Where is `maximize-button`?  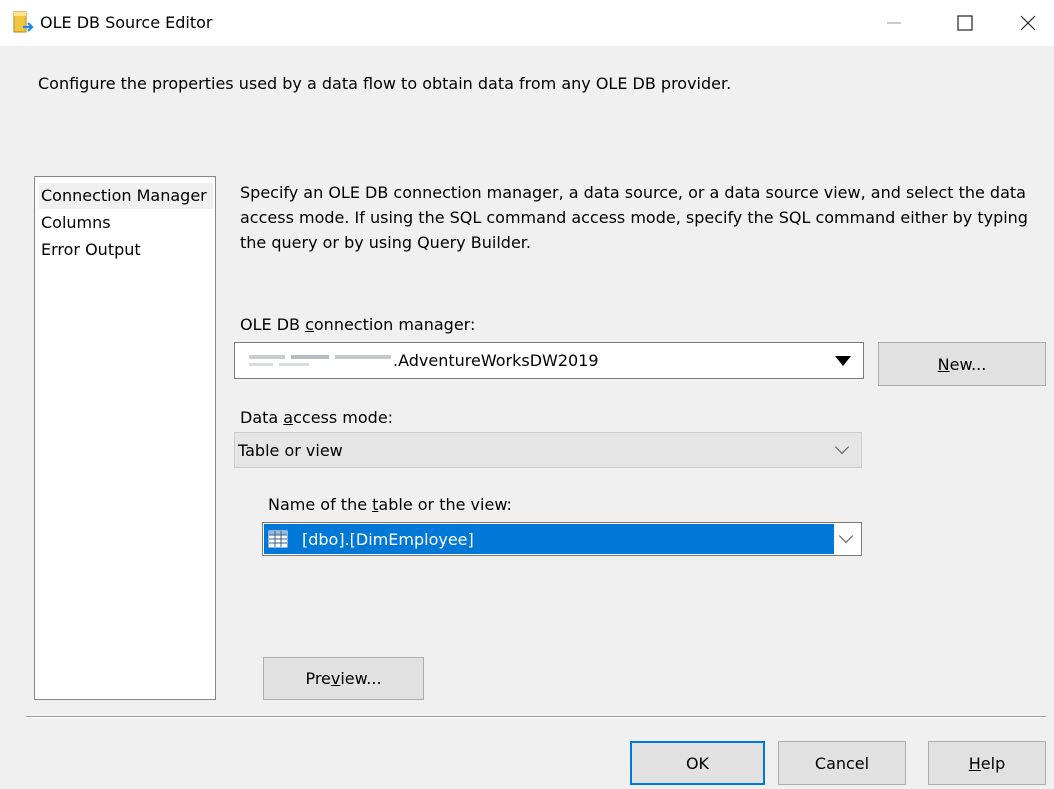
maximize-button is located at coordinates (965, 23).